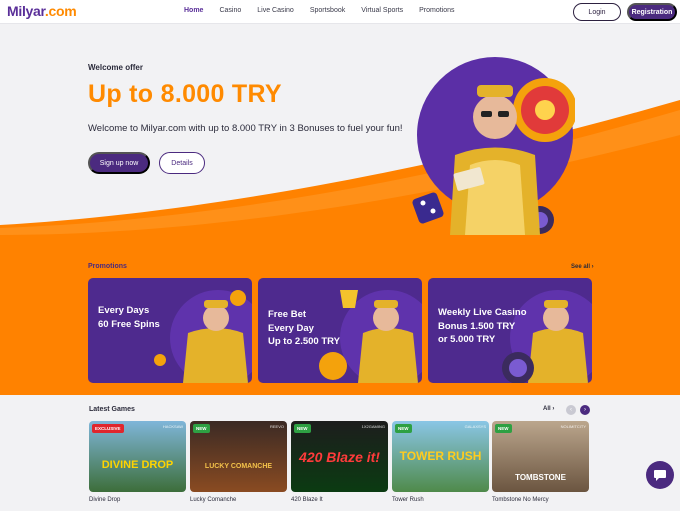 The image size is (680, 511). Describe the element at coordinates (597, 12) in the screenshot. I see `login-button: Login` at that location.